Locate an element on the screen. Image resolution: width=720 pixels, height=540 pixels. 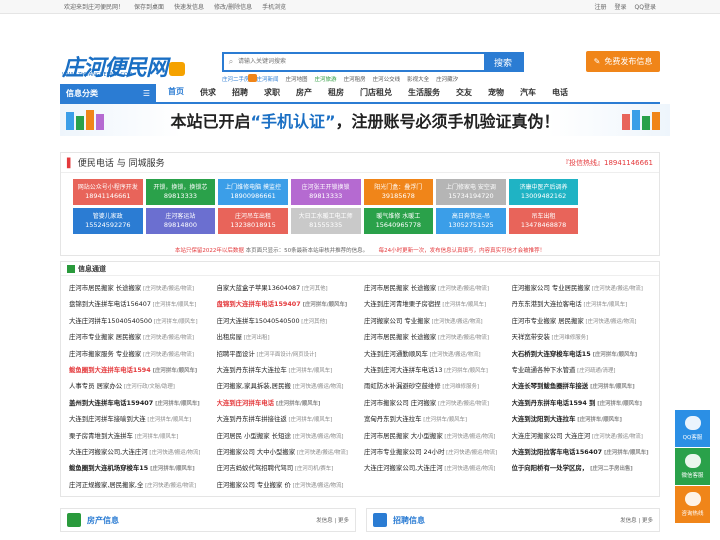
info-list-item: 宽甸丹东到大连拉车 [庄河拼车/顺风车] is located at coordinates (438, 419).